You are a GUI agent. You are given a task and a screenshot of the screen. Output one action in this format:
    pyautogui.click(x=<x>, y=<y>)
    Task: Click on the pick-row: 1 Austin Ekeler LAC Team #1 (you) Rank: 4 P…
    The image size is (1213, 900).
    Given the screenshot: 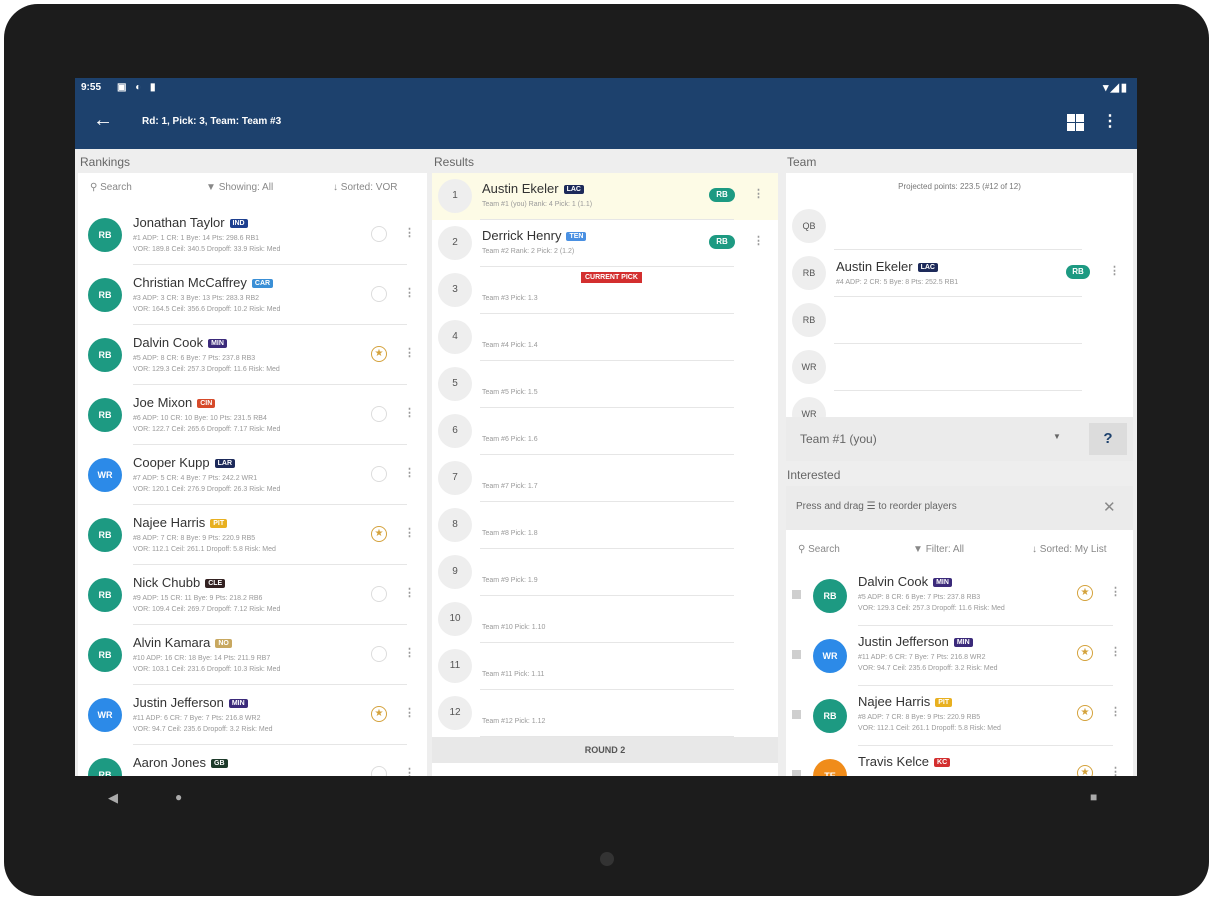 What is the action you would take?
    pyautogui.click(x=605, y=196)
    